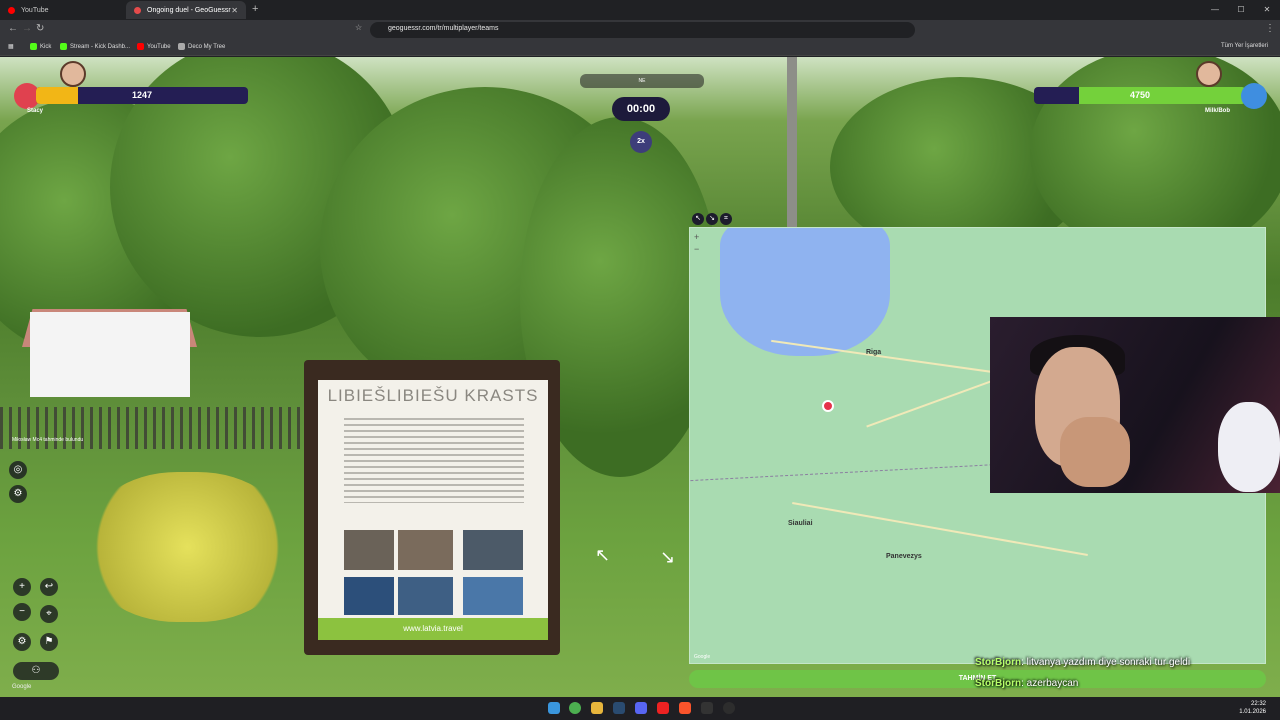 The width and height of the screenshot is (1280, 720). What do you see at coordinates (575, 708) in the screenshot?
I see `chrome-icon` at bounding box center [575, 708].